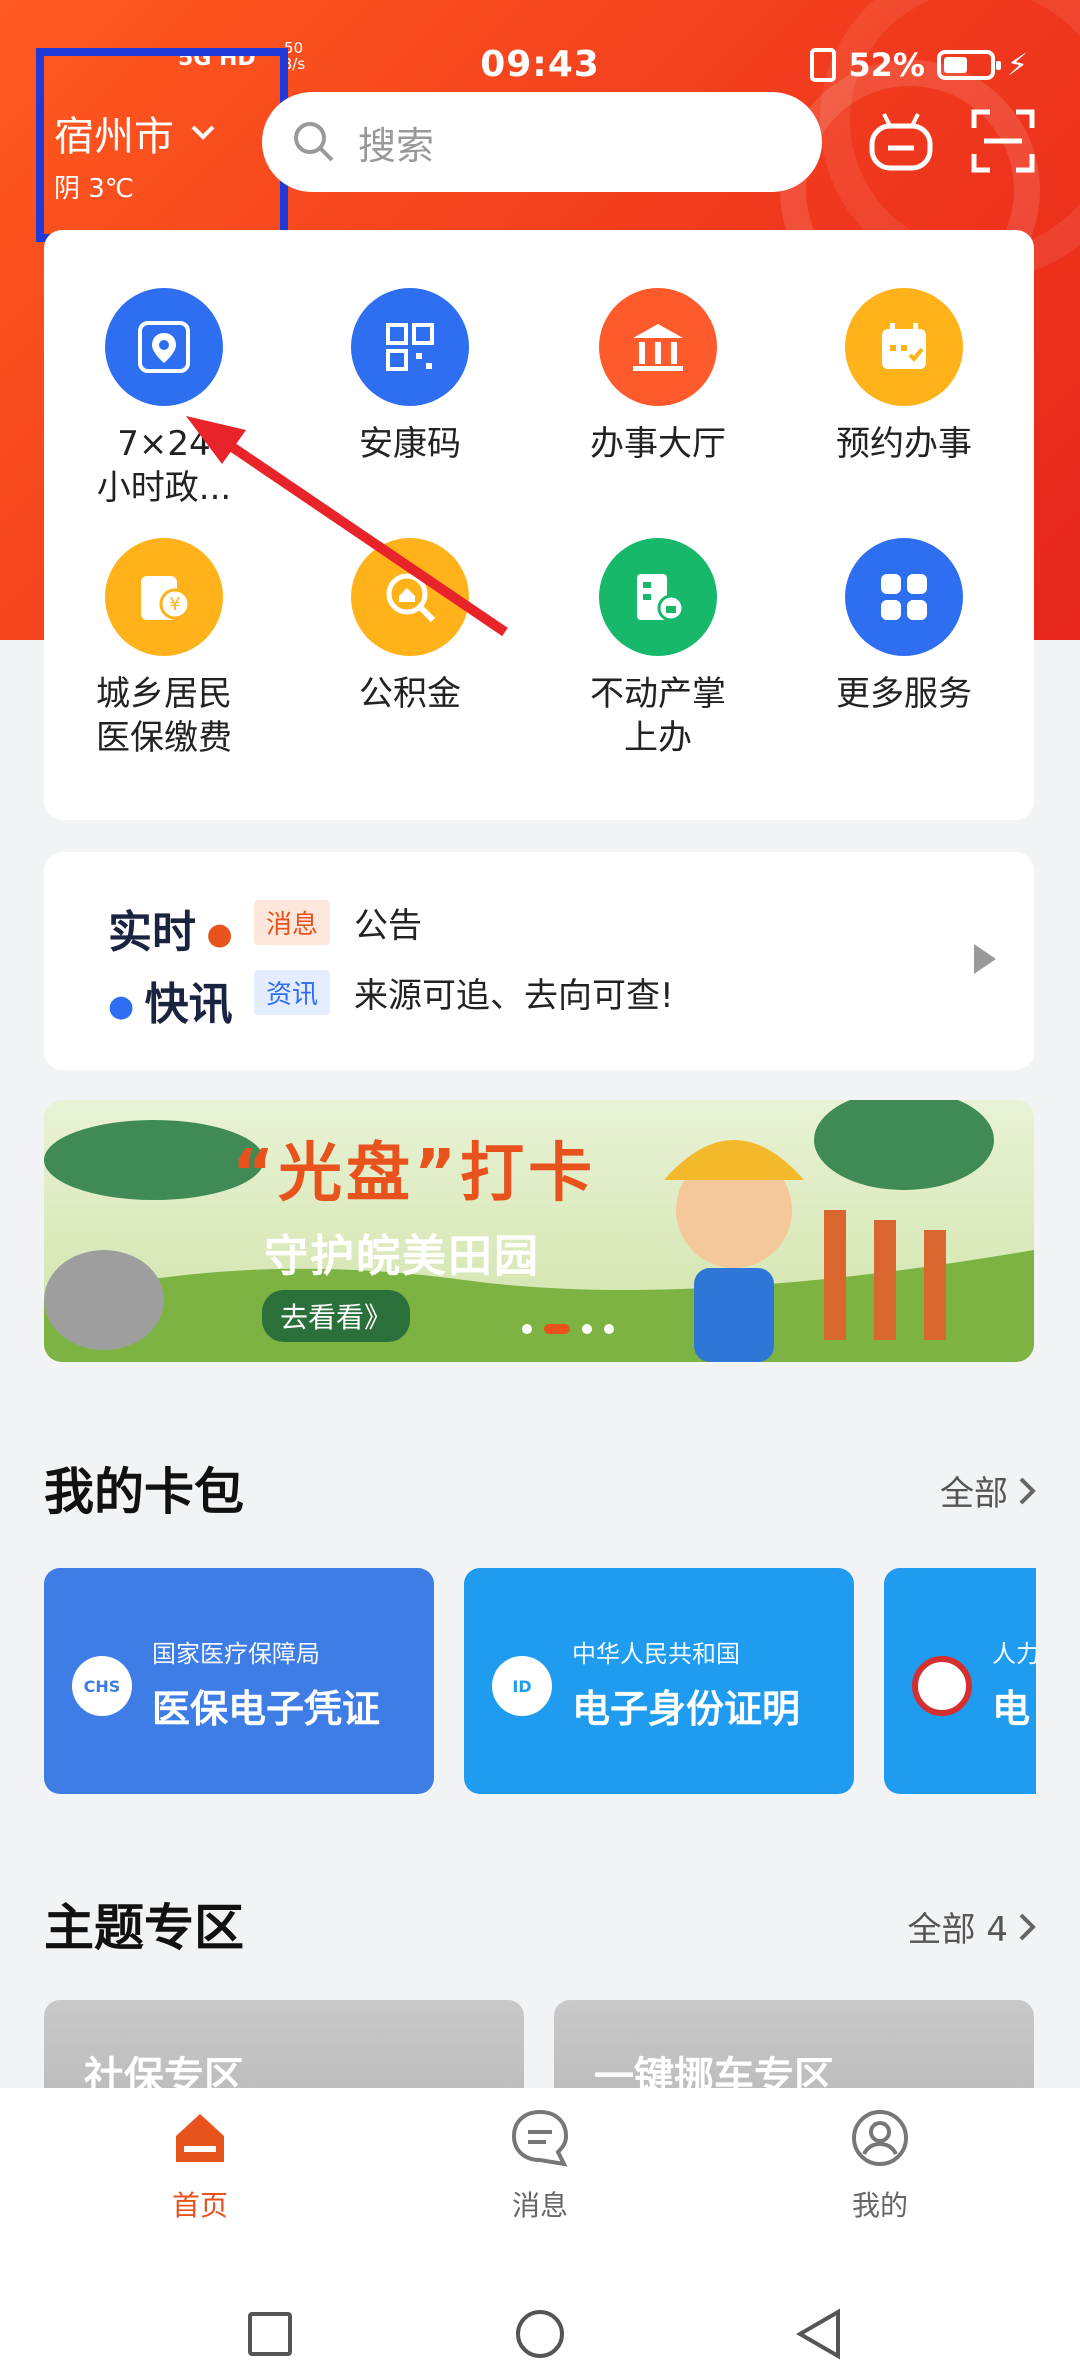  Describe the element at coordinates (879, 2205) in the screenshot. I see `nav-label: 我的` at that location.